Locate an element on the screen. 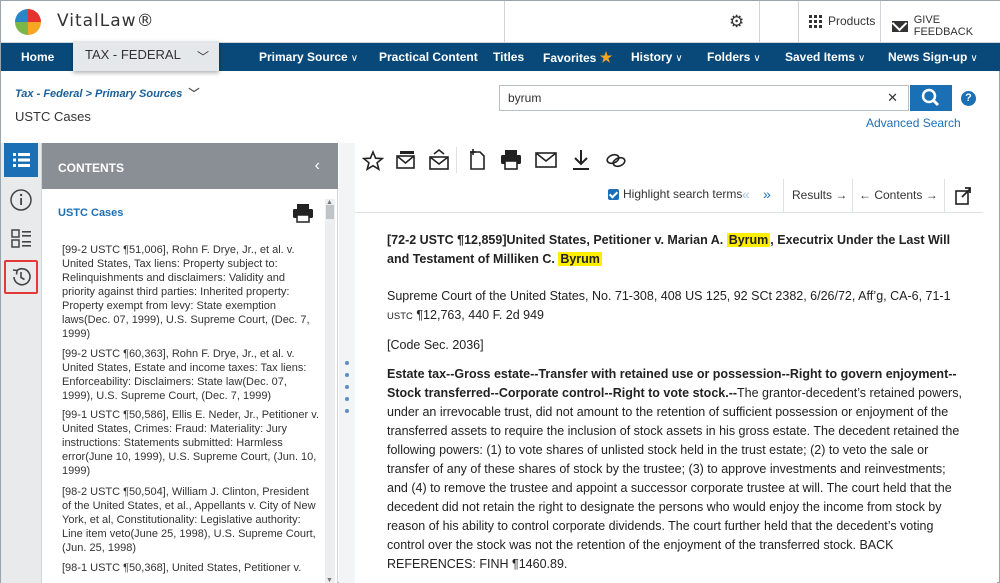  highlight-checkbox is located at coordinates (613, 194).